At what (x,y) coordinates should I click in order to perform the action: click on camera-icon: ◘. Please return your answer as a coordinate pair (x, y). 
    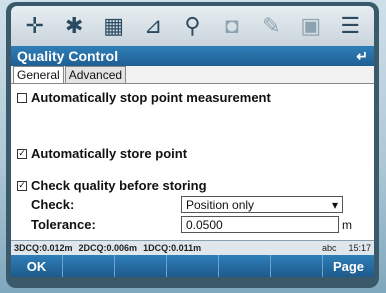
    Looking at the image, I should click on (232, 26).